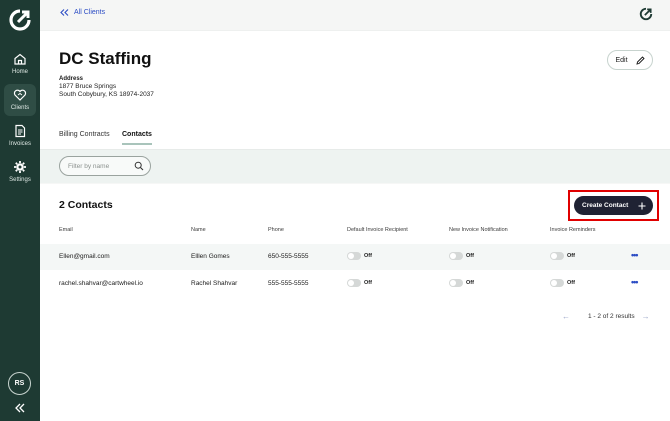 This screenshot has width=670, height=421. What do you see at coordinates (478, 230) in the screenshot?
I see `column-header-new-invoice-notification: New Invoice Notification` at bounding box center [478, 230].